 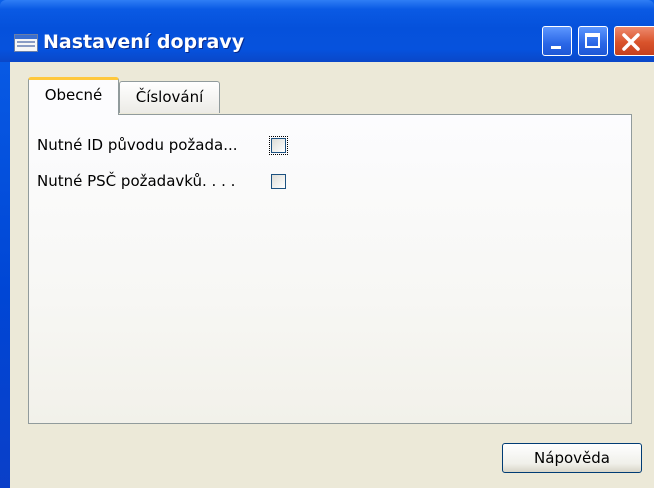 I want to click on postcode-required-checkbox, so click(x=278, y=181).